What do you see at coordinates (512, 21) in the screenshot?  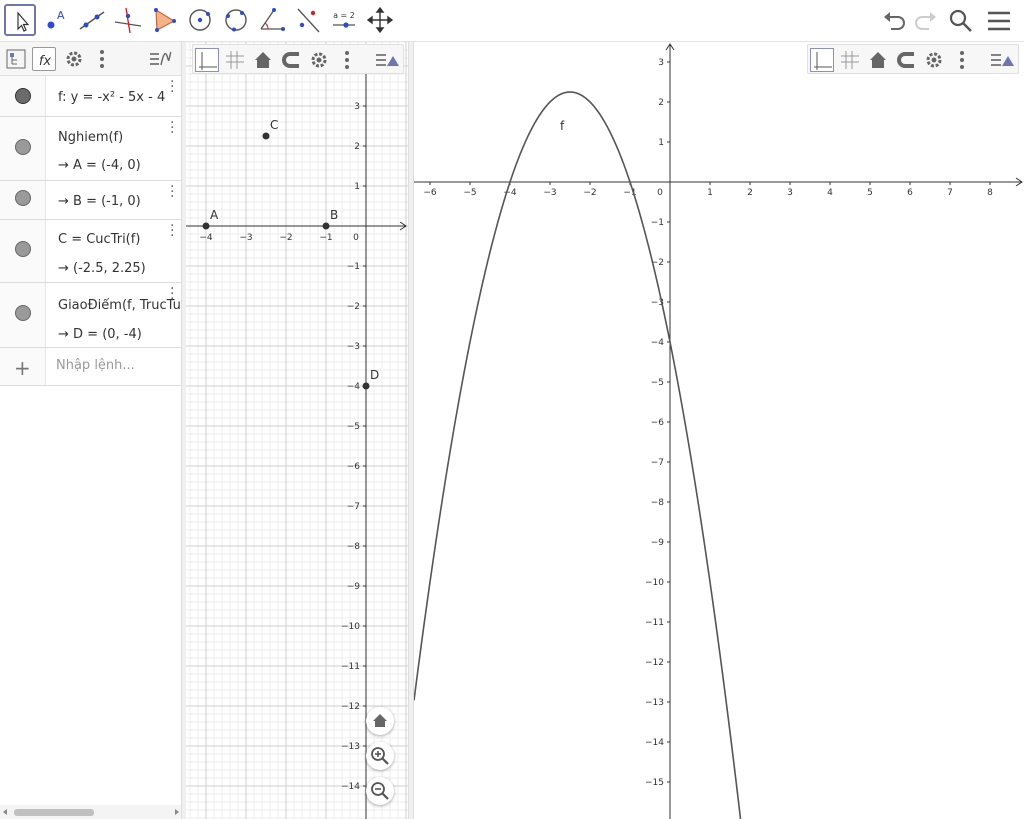 I see `main-toolbar: A a = 2` at bounding box center [512, 21].